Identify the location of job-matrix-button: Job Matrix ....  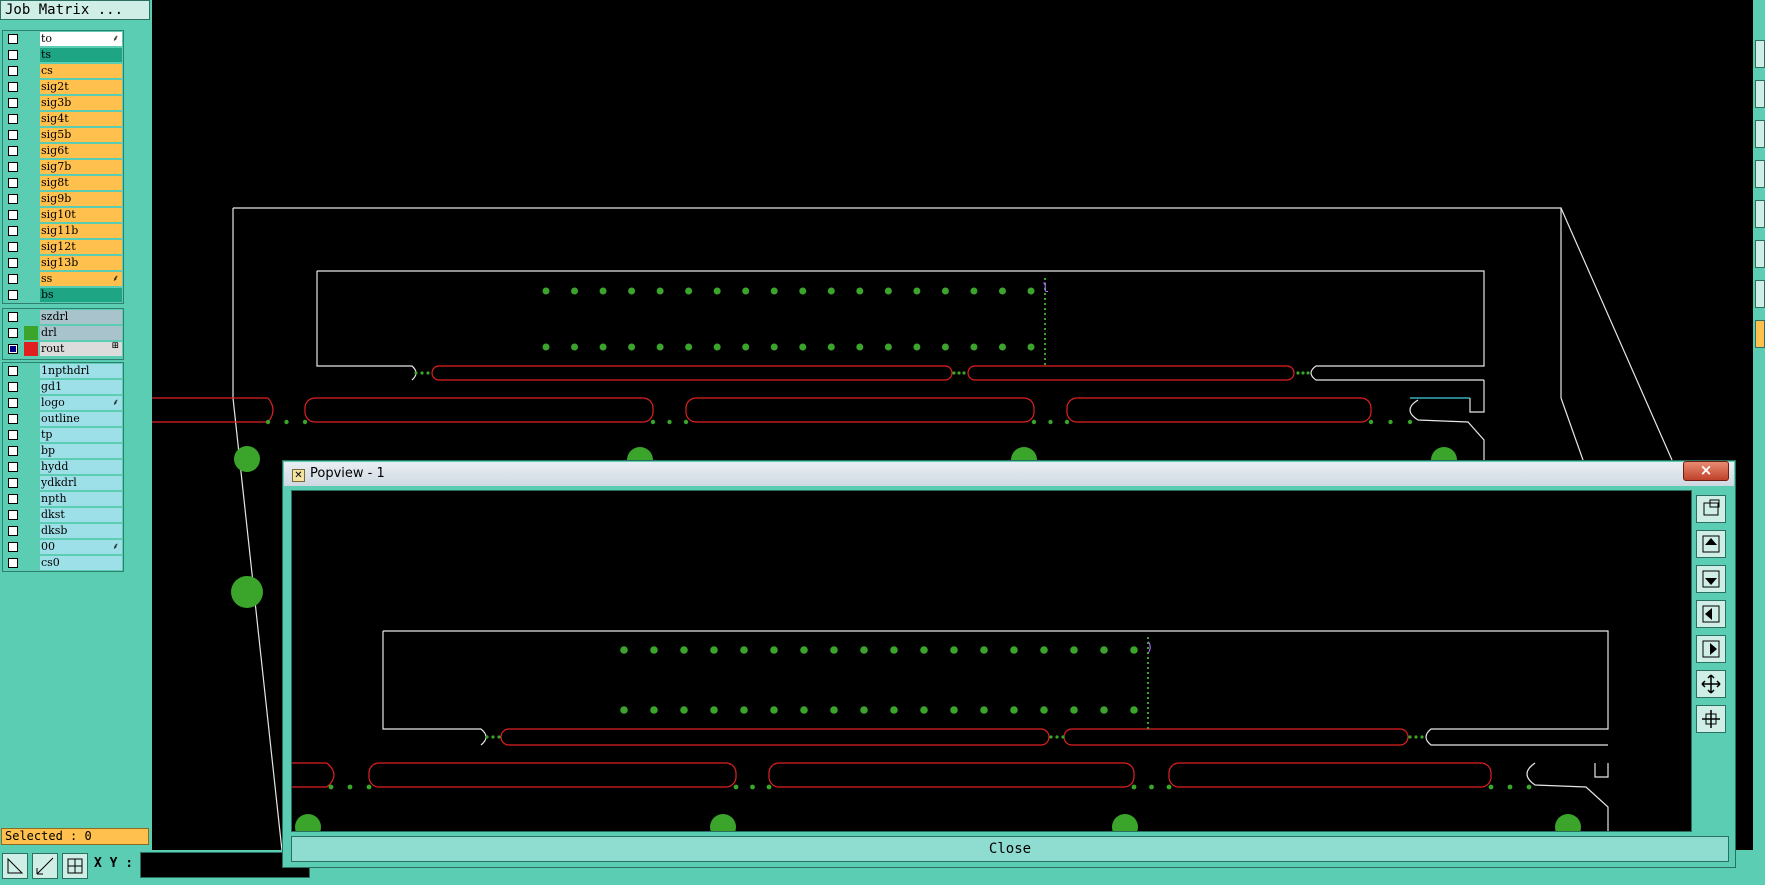
(75, 10).